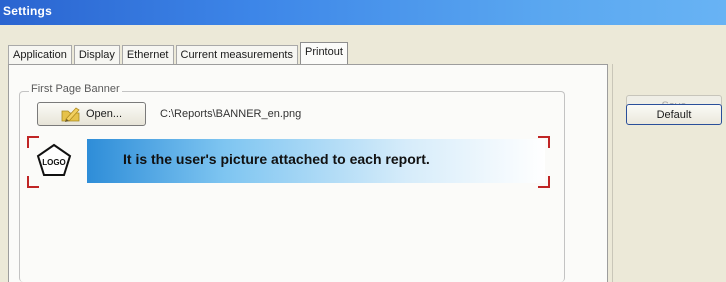 The height and width of the screenshot is (282, 726). What do you see at coordinates (70, 114) in the screenshot?
I see `pencil-folder-icon` at bounding box center [70, 114].